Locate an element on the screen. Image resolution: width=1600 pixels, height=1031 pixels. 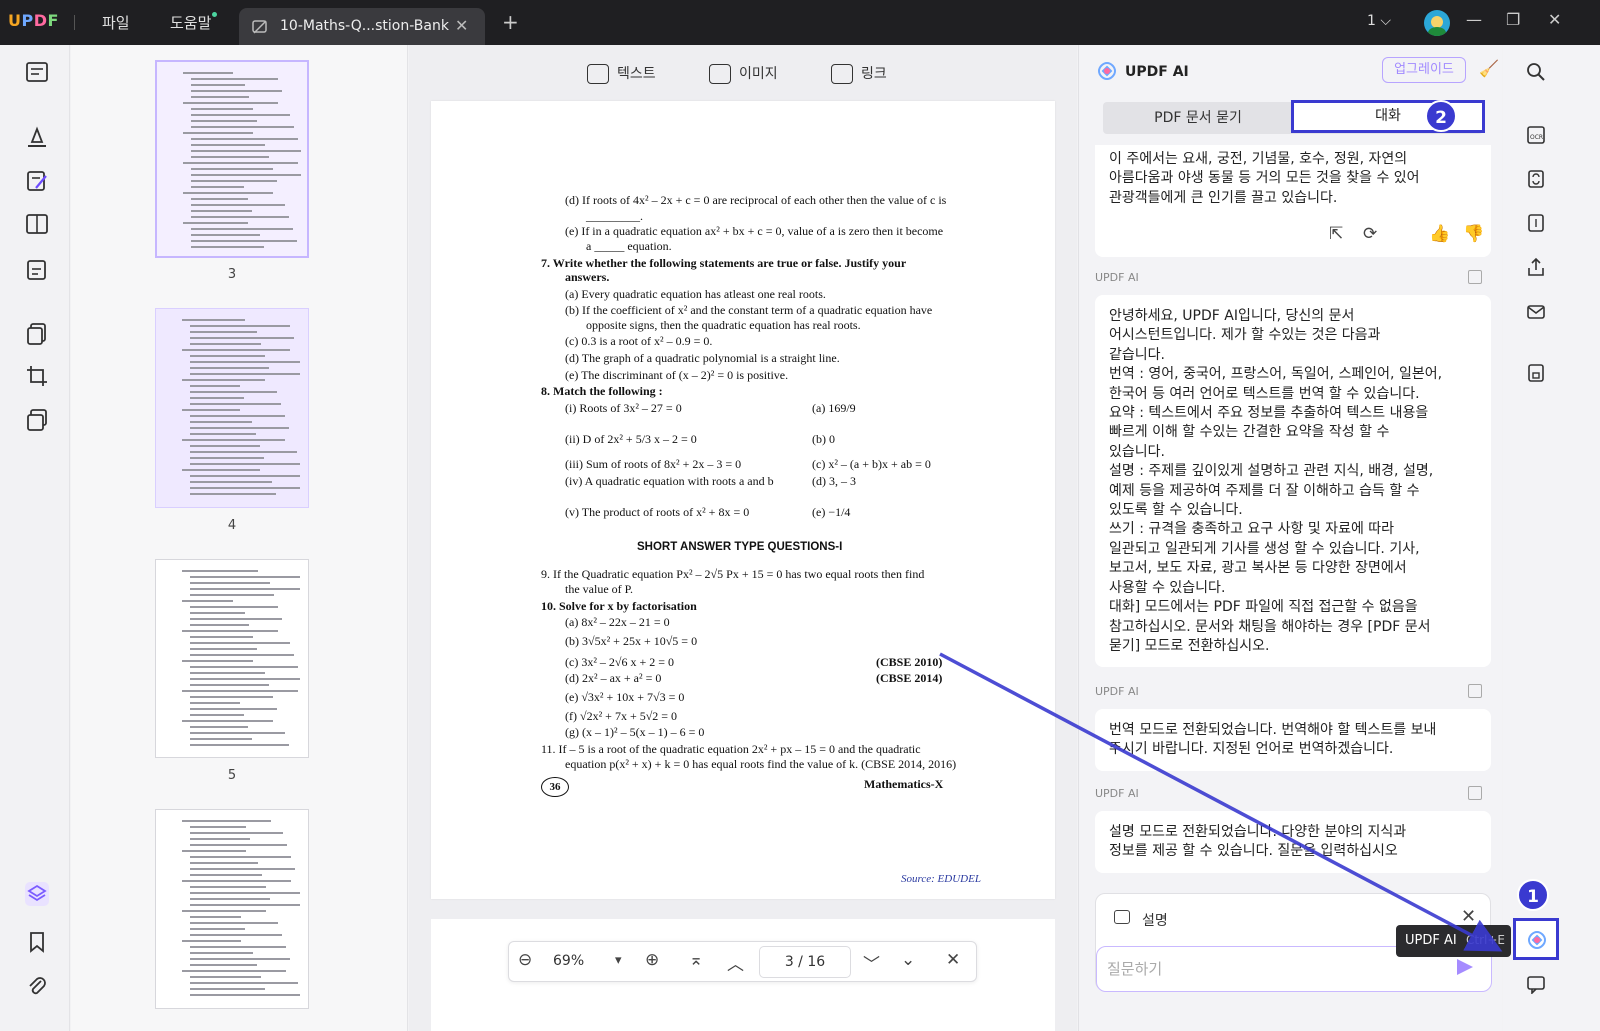
ocr-icon: OCR is located at coordinates (1536, 135).